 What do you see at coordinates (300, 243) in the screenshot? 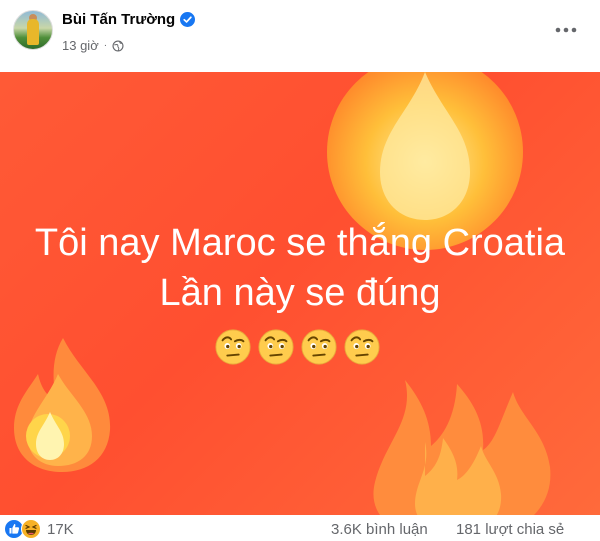
I see `banner-text-line1: Tôi nay Maroc se thắng Croatia` at bounding box center [300, 243].